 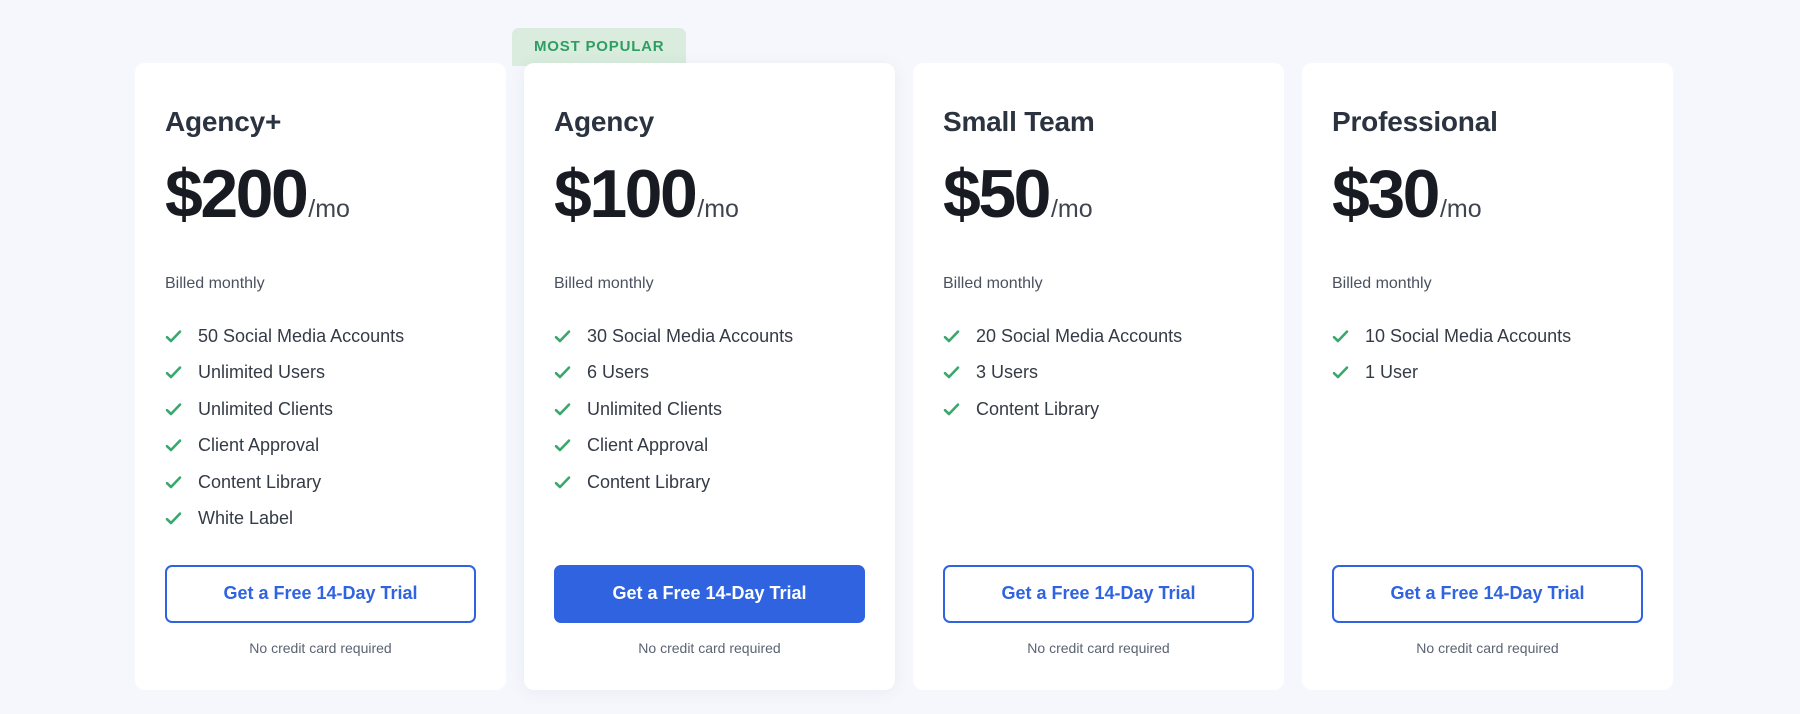 I want to click on plan-name: Professional, so click(x=1415, y=121).